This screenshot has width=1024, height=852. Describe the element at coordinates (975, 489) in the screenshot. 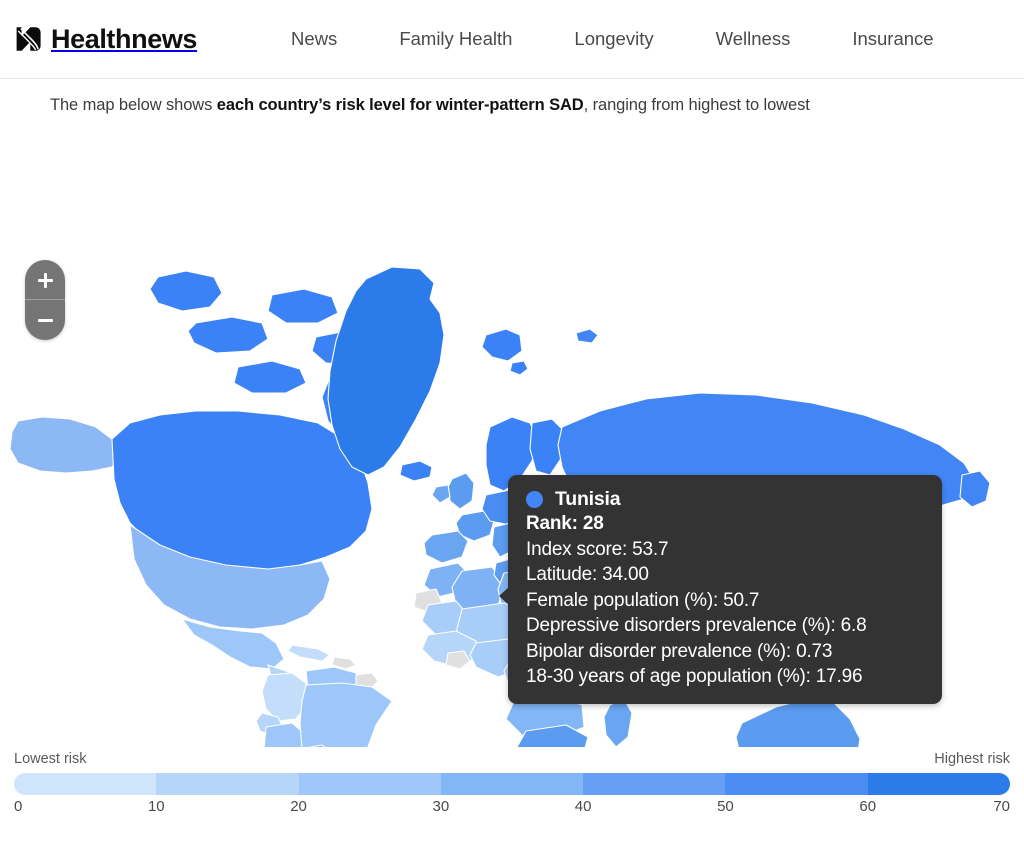

I see `map-region-kamchatka` at that location.